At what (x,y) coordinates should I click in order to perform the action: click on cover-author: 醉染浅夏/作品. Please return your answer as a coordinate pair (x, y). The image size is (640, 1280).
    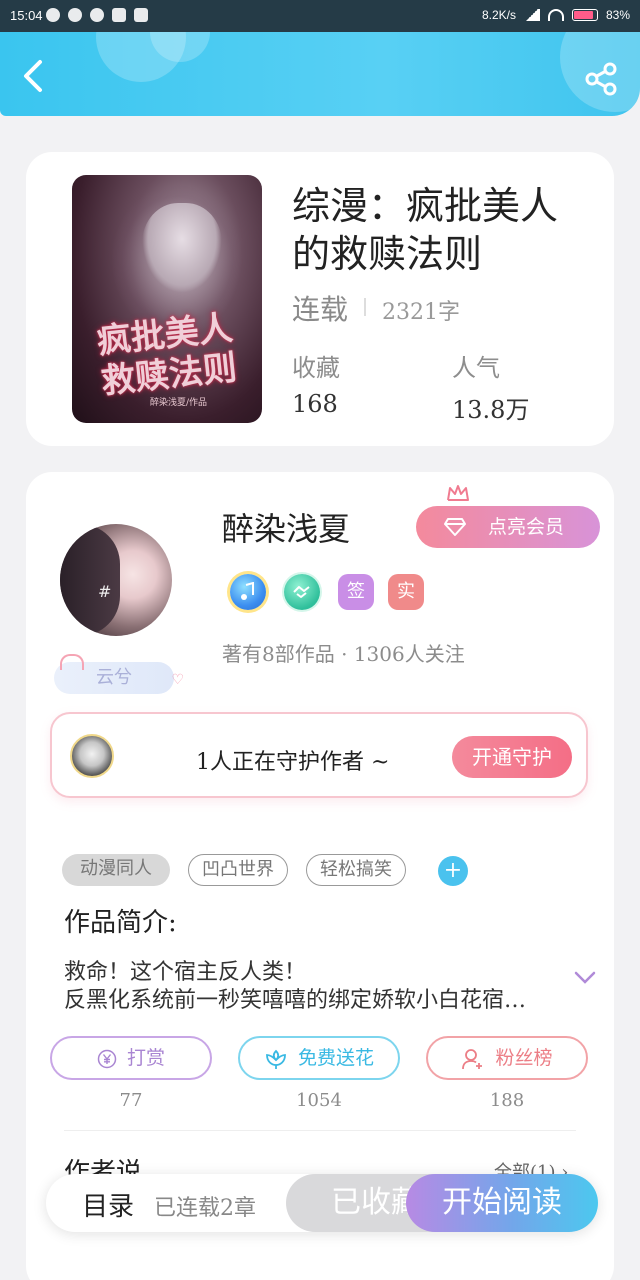
    Looking at the image, I should click on (179, 403).